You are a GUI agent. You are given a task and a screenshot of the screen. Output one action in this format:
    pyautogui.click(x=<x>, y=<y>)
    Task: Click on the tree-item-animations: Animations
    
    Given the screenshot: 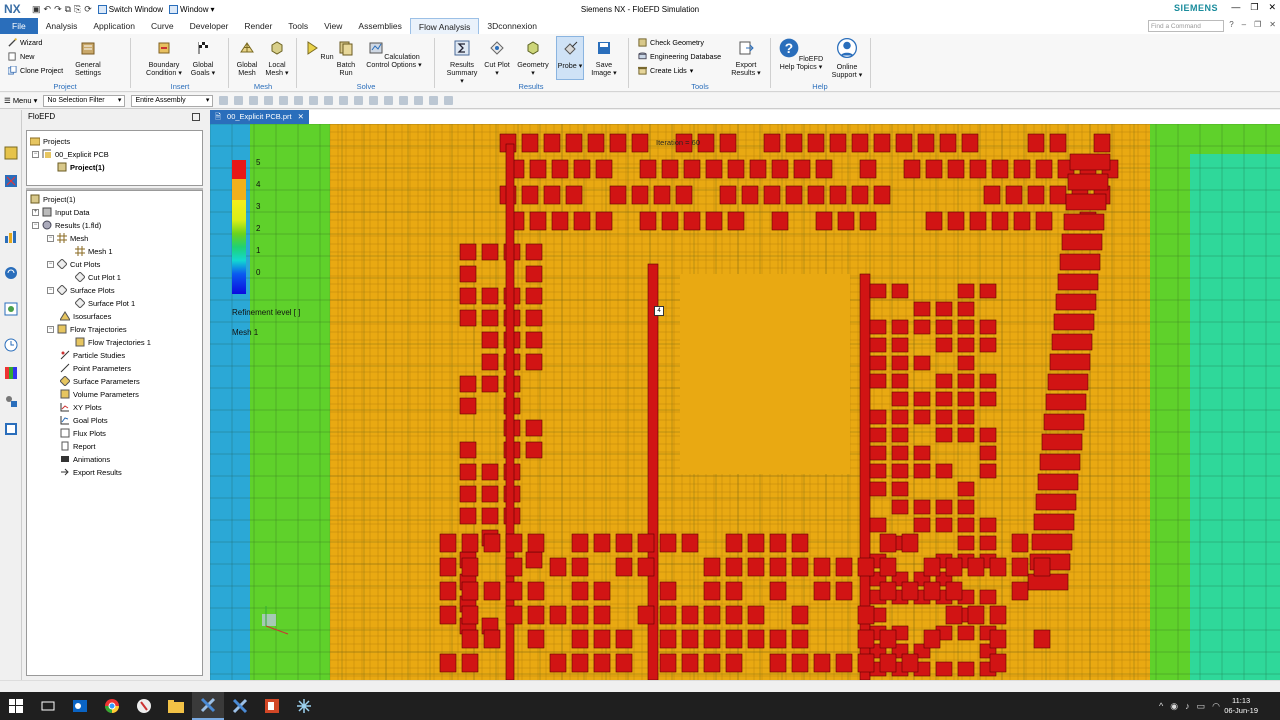 What is the action you would take?
    pyautogui.click(x=85, y=459)
    